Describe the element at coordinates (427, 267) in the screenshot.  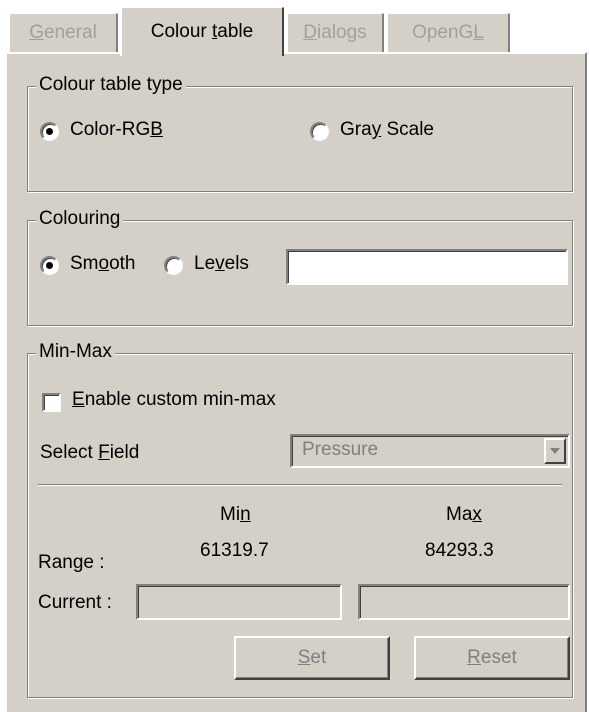
I see `levels-input` at that location.